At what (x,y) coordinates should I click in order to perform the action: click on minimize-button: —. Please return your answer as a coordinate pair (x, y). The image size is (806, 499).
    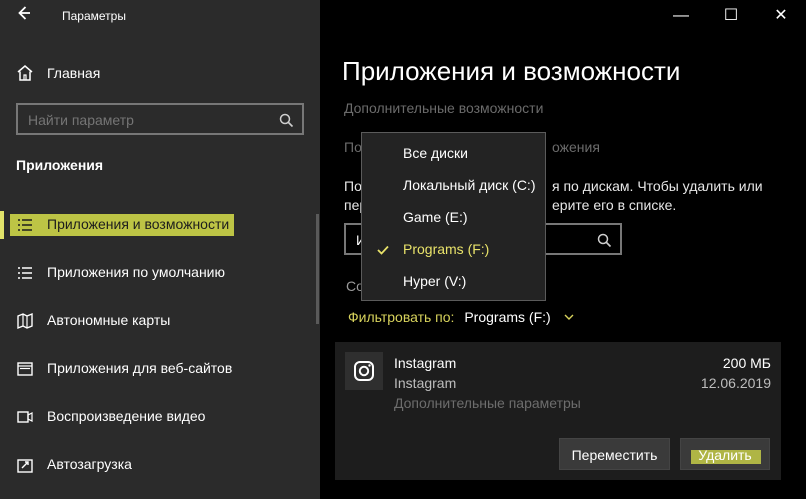
    Looking at the image, I should click on (681, 16).